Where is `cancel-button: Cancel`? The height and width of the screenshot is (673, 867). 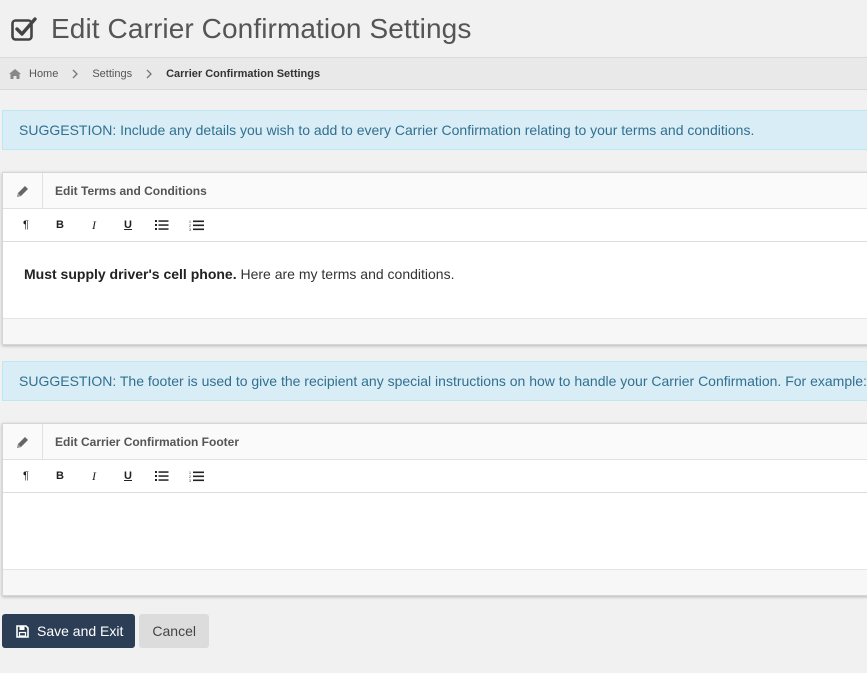 cancel-button: Cancel is located at coordinates (174, 631).